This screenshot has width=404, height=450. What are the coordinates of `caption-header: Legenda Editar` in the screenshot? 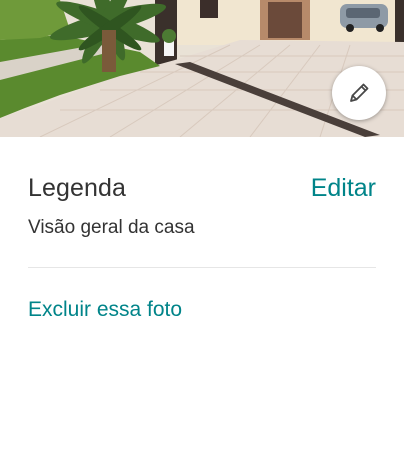 It's located at (202, 188).